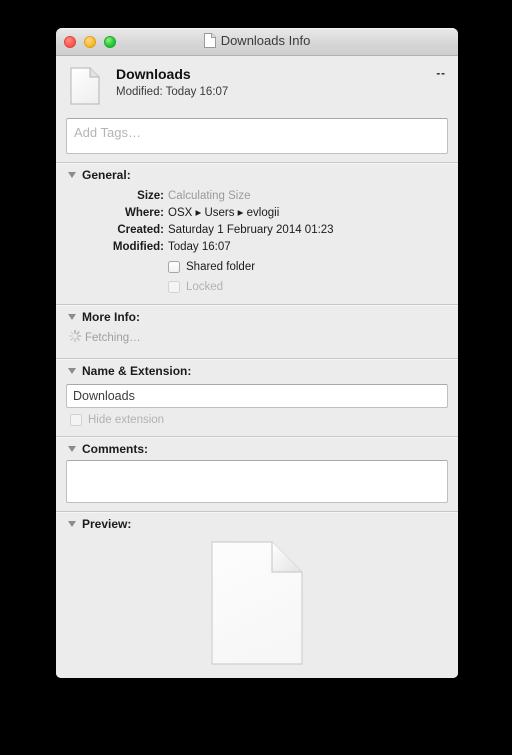 This screenshot has width=512, height=755. What do you see at coordinates (221, 267) in the screenshot?
I see `shared-folder-label: Shared folder` at bounding box center [221, 267].